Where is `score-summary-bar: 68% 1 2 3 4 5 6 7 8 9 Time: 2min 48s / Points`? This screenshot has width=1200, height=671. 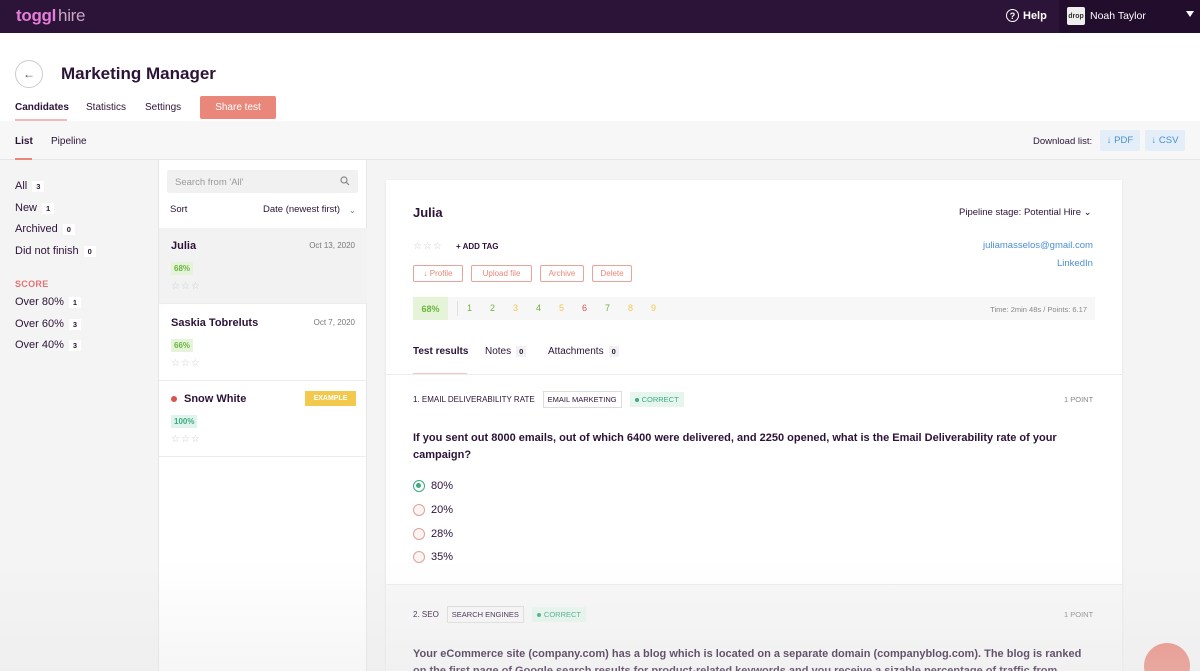
score-summary-bar: 68% 1 2 3 4 5 6 7 8 9 Time: 2min 48s / Points is located at coordinates (754, 308).